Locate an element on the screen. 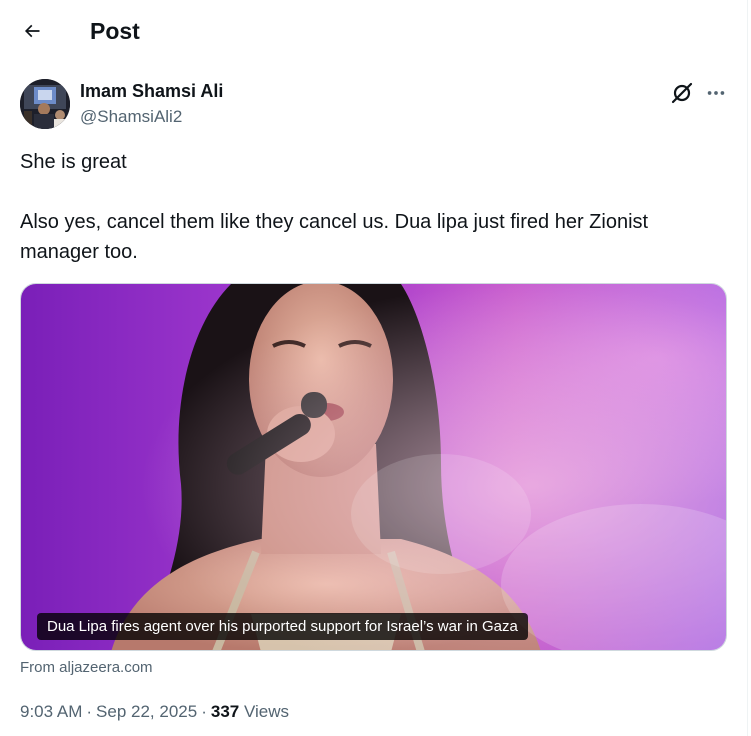 Image resolution: width=751 pixels, height=736 pixels. avatar is located at coordinates (45, 104).